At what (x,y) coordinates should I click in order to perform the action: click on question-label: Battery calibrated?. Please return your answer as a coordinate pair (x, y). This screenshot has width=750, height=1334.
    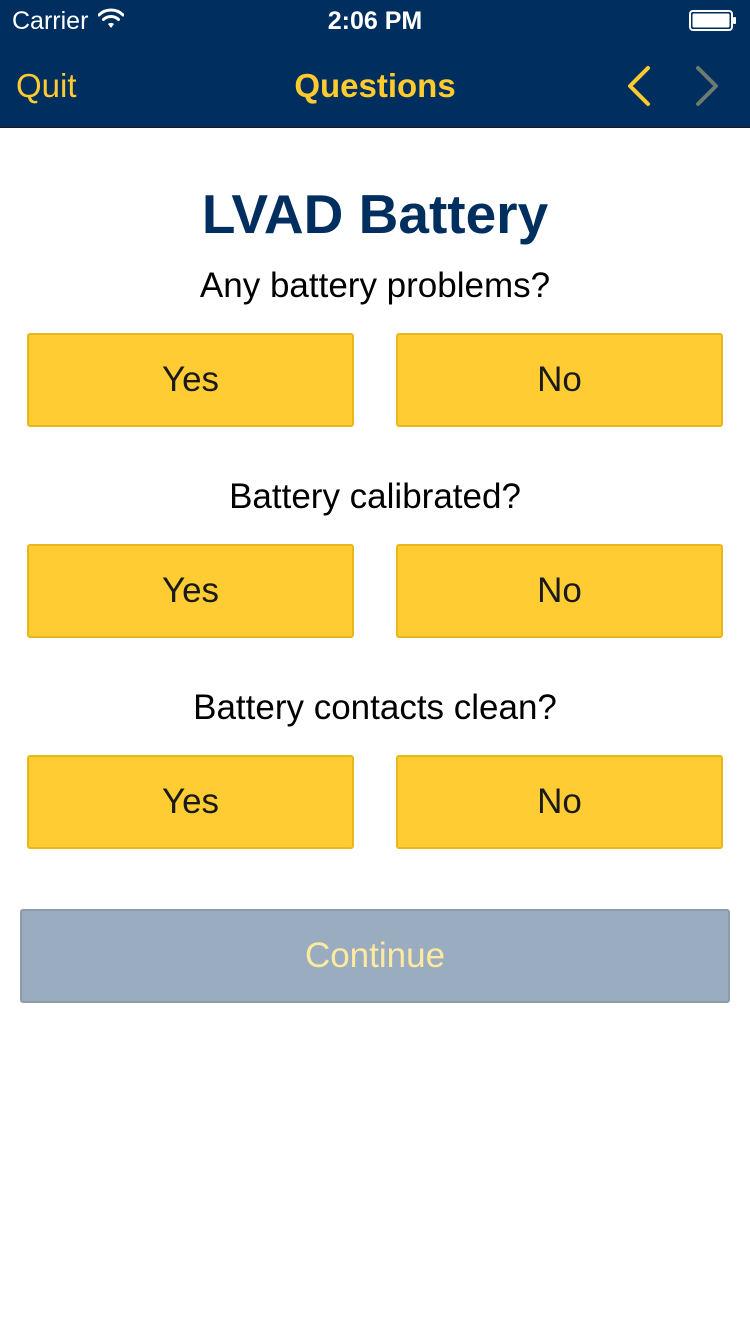
    Looking at the image, I should click on (375, 496).